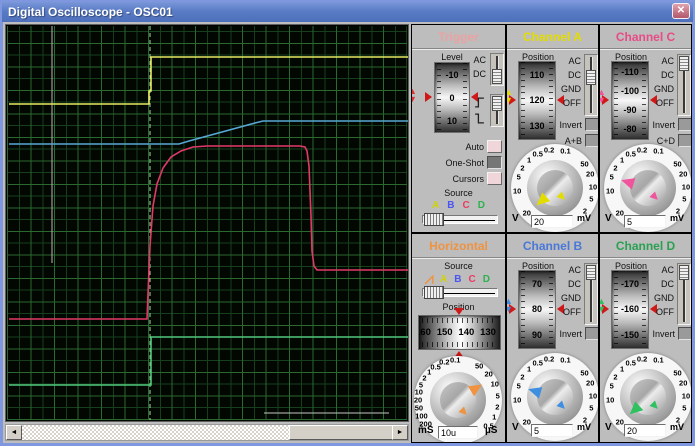 This screenshot has width=695, height=446. Describe the element at coordinates (677, 373) in the screenshot. I see `dial-scale-label: 50` at that location.